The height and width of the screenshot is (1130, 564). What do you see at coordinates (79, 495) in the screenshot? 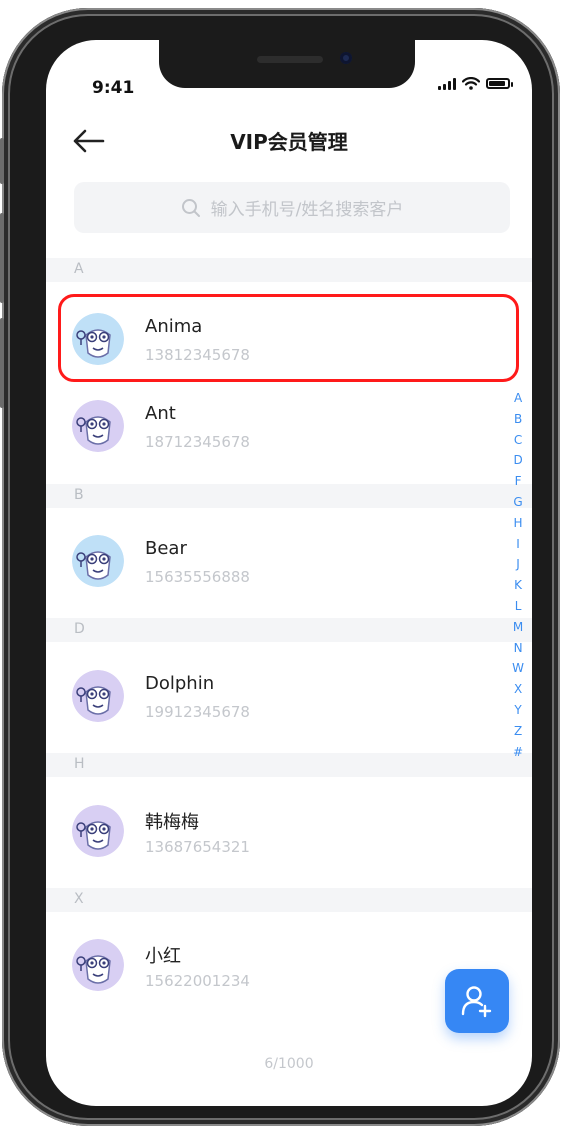
I see `section-letter: B` at bounding box center [79, 495].